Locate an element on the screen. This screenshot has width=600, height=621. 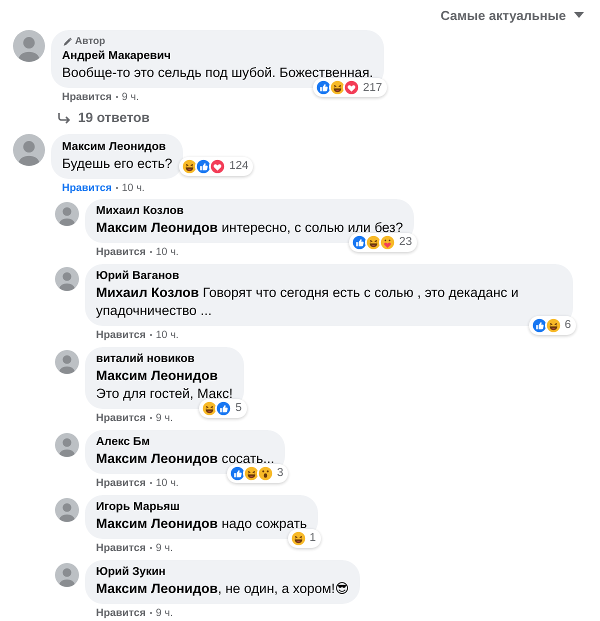
author-name: Юрий Зукин is located at coordinates (223, 572).